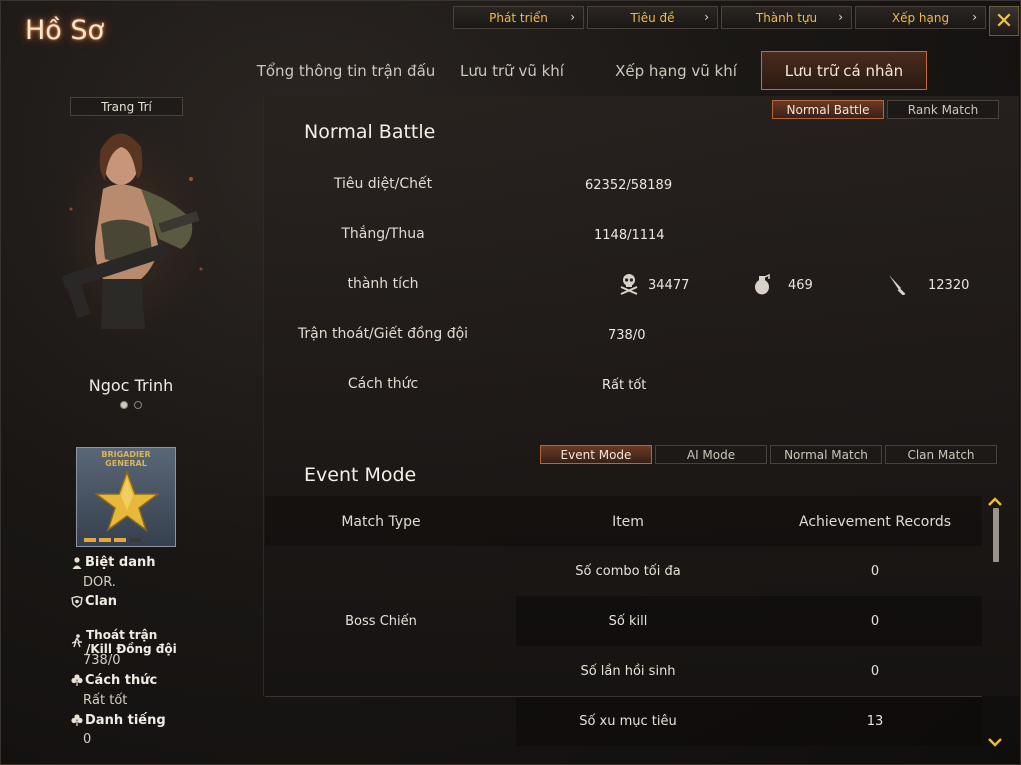  I want to click on fame-value: 0, so click(87, 739).